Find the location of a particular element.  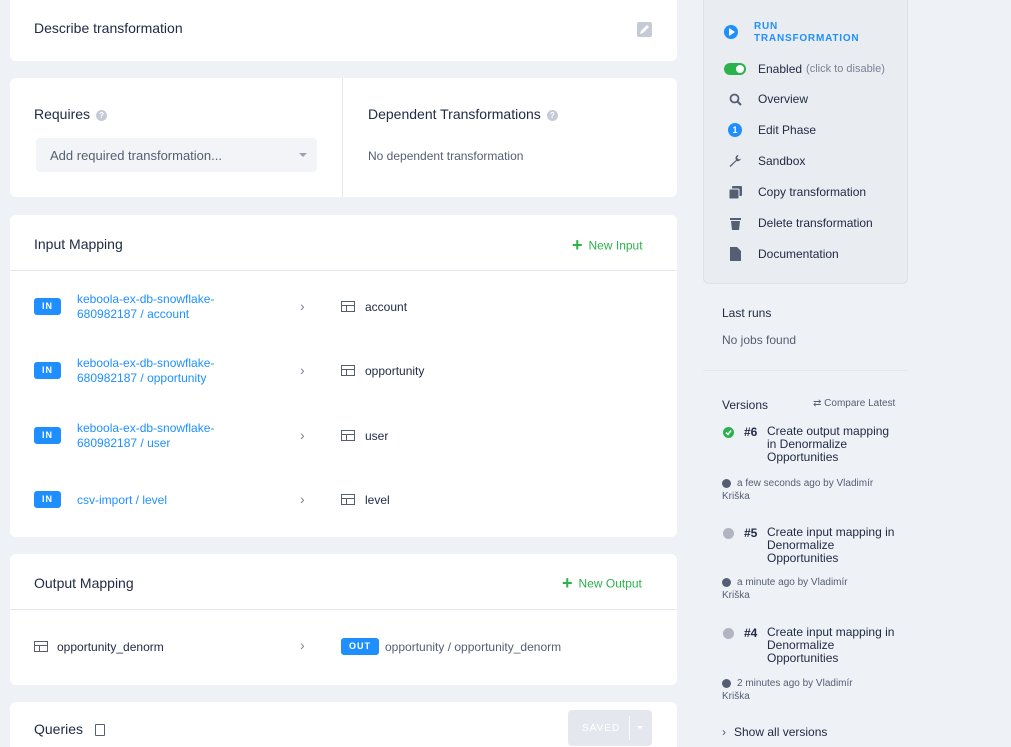

new-input-label: New Input is located at coordinates (615, 245).